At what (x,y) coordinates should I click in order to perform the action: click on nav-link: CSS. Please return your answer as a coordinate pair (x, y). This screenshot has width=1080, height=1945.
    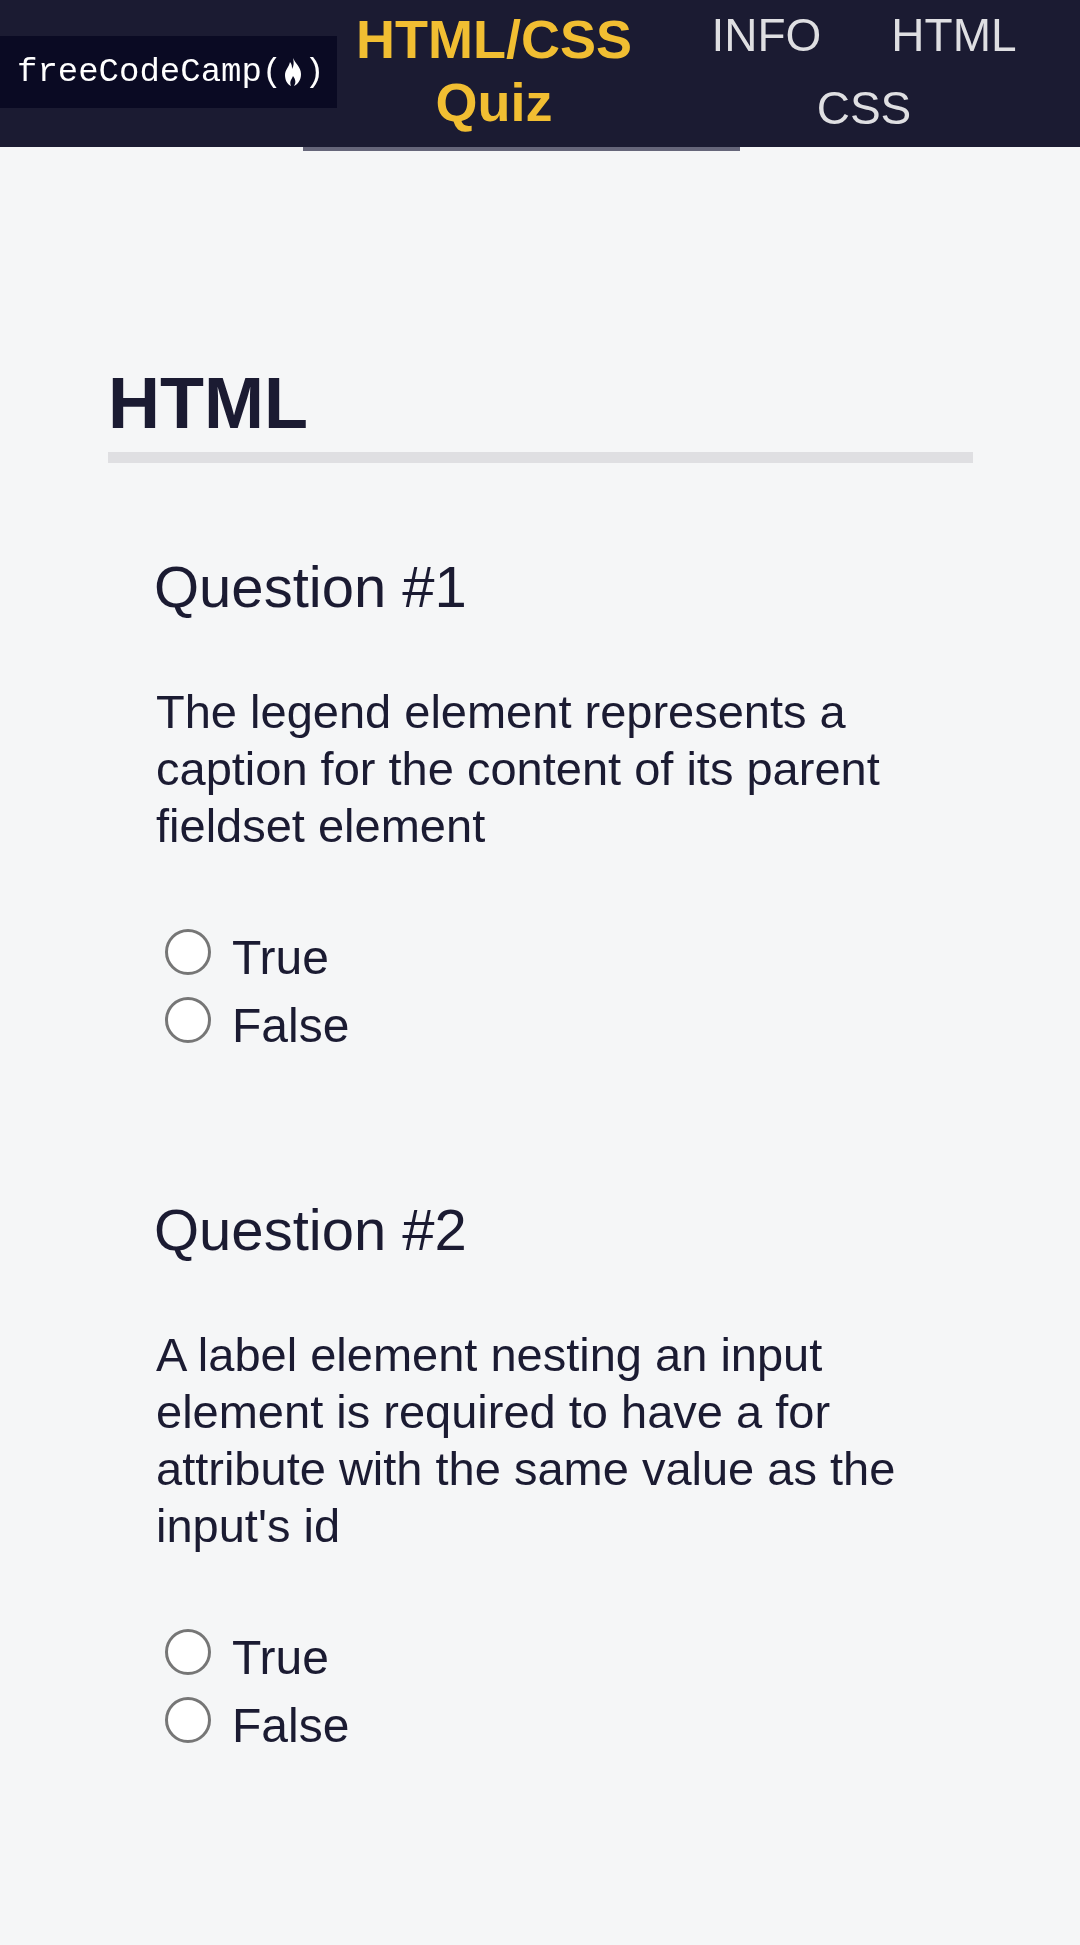
    Looking at the image, I should click on (864, 108).